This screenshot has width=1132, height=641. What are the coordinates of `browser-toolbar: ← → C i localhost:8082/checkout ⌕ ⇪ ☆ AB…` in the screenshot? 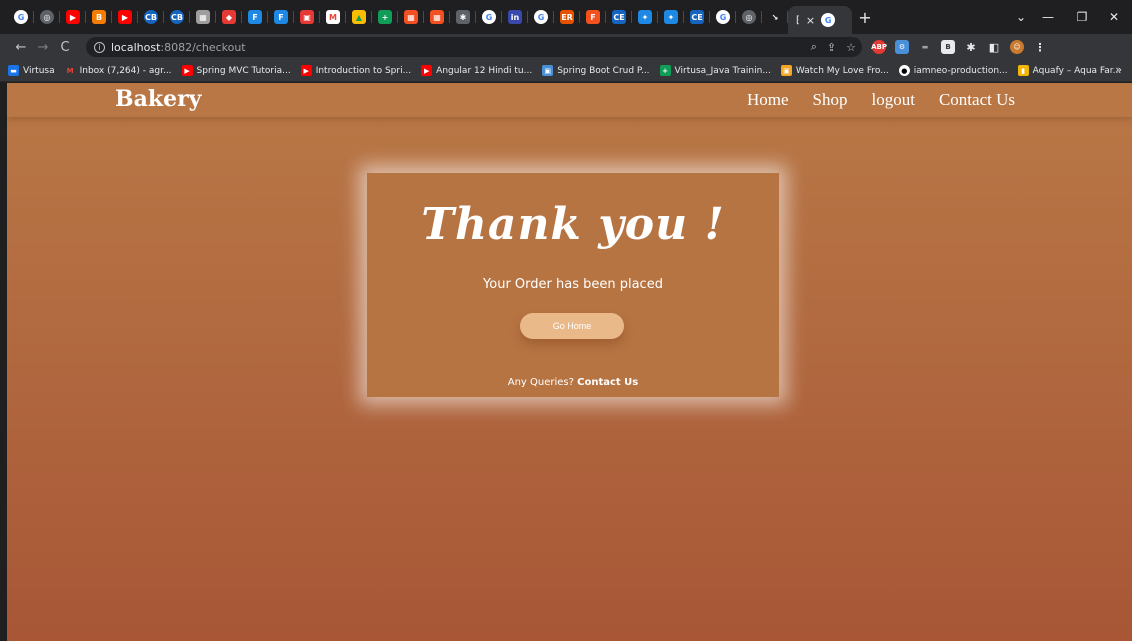 It's located at (566, 47).